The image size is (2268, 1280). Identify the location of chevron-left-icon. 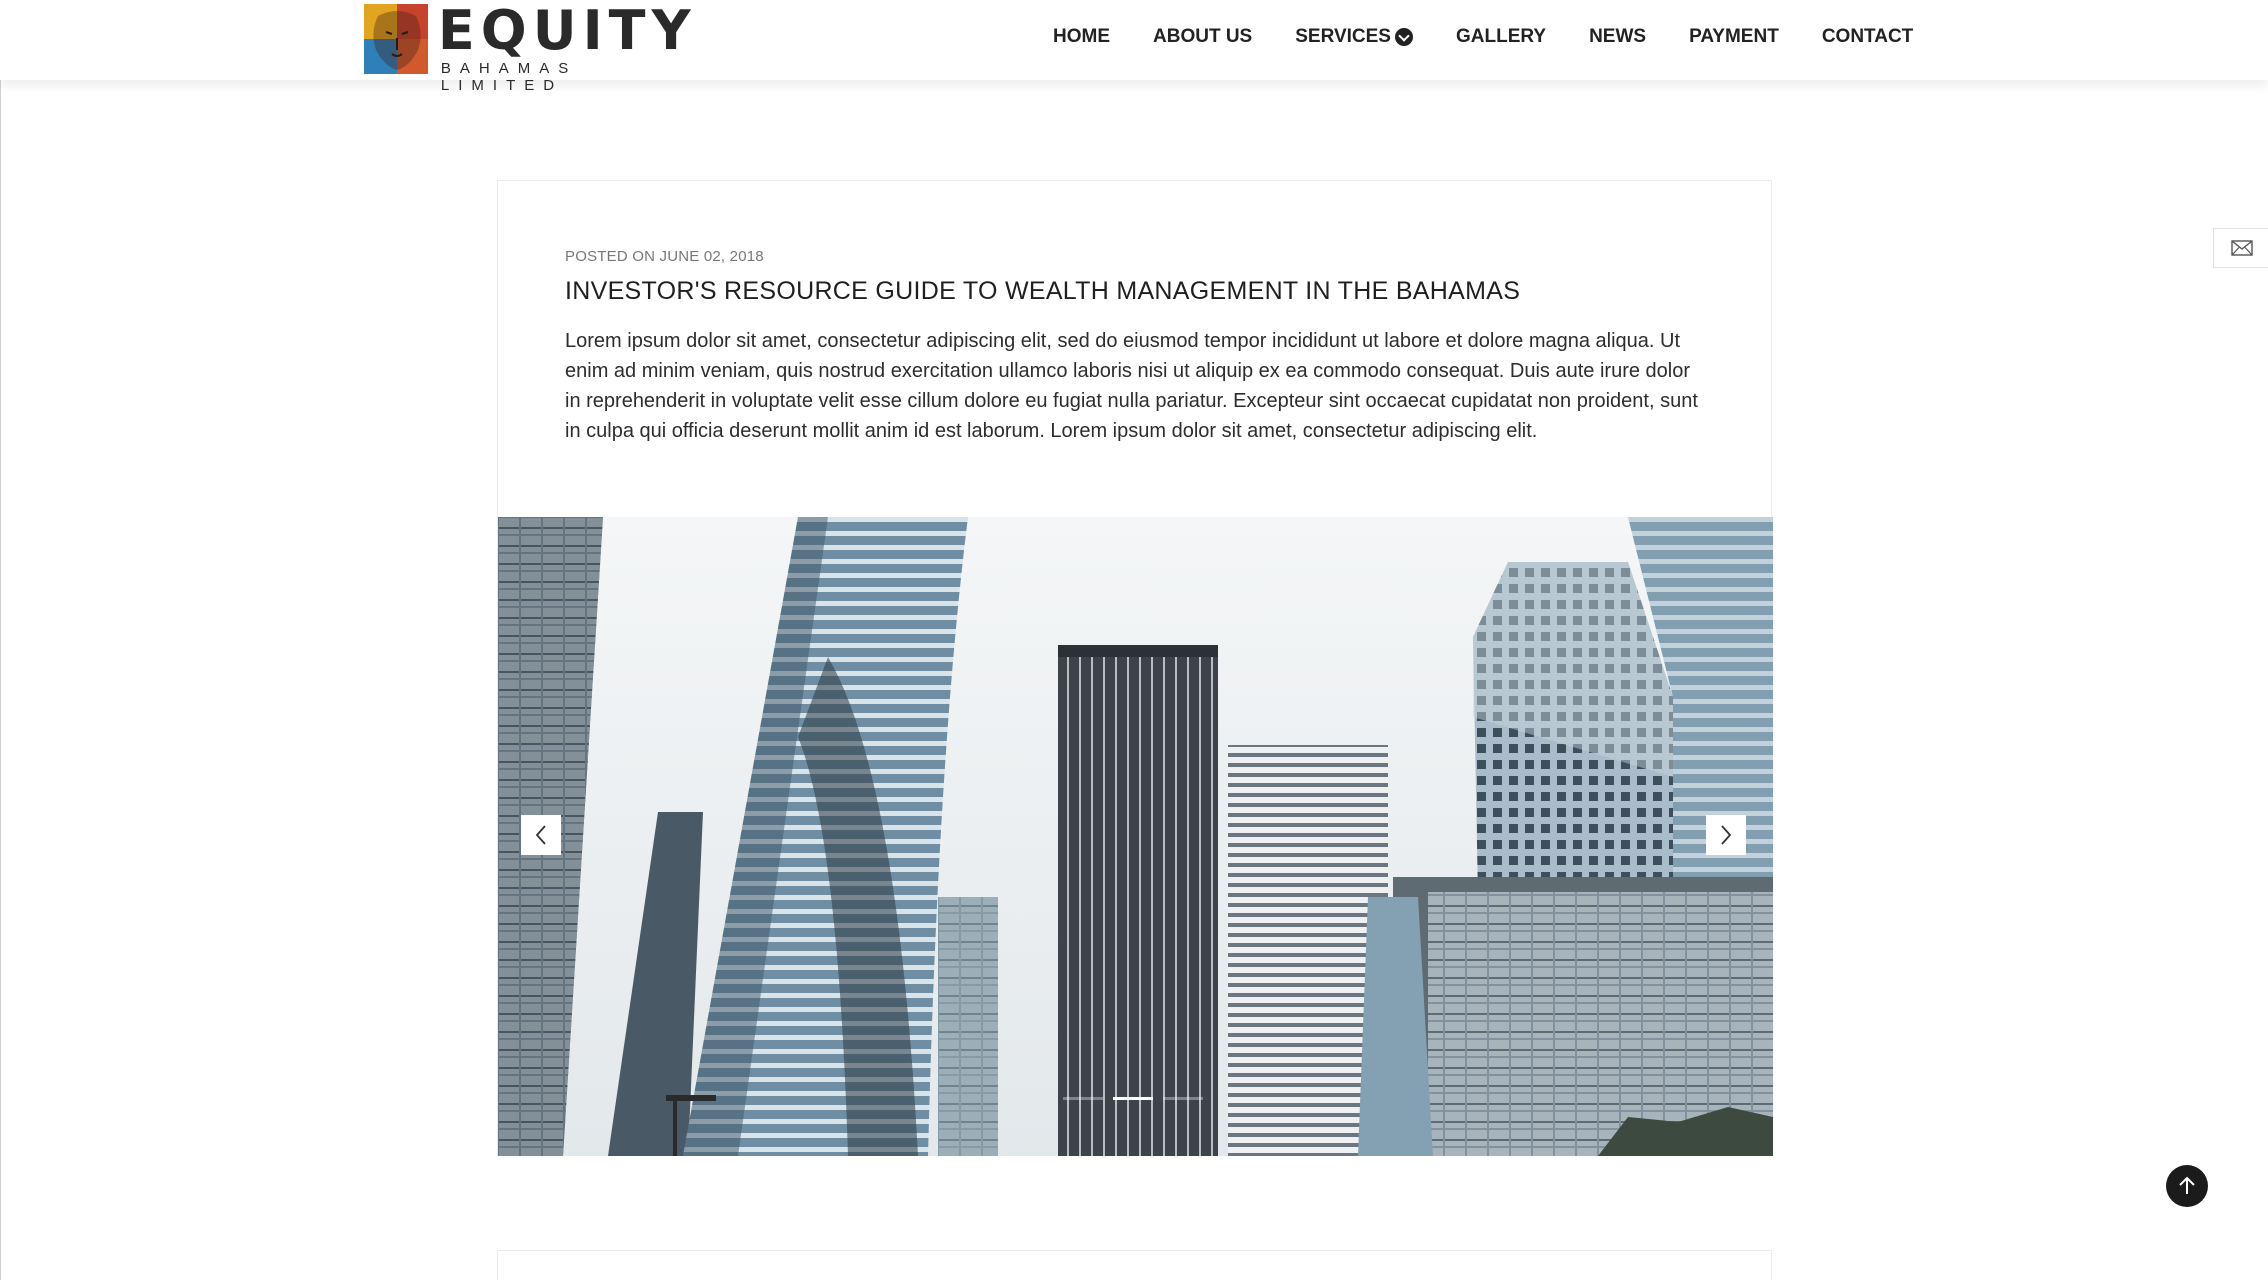
(540, 835).